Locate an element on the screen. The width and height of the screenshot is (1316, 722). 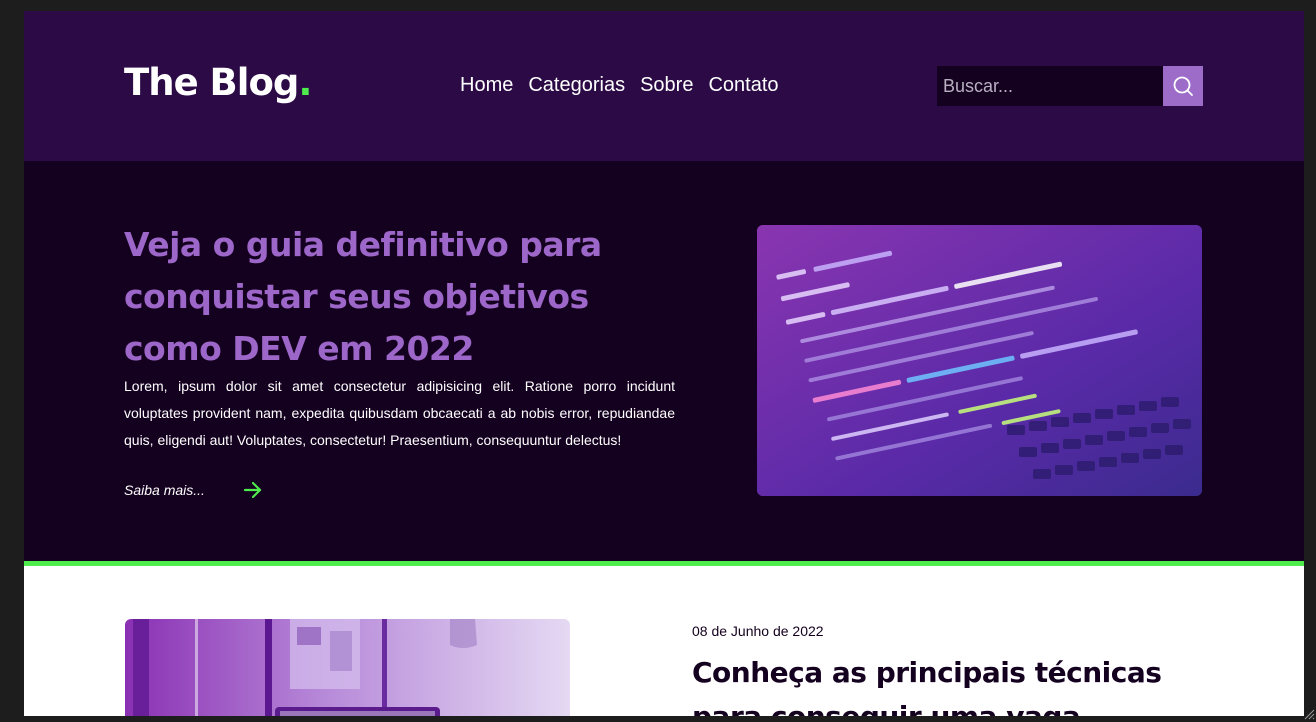
section-divider is located at coordinates (664, 563).